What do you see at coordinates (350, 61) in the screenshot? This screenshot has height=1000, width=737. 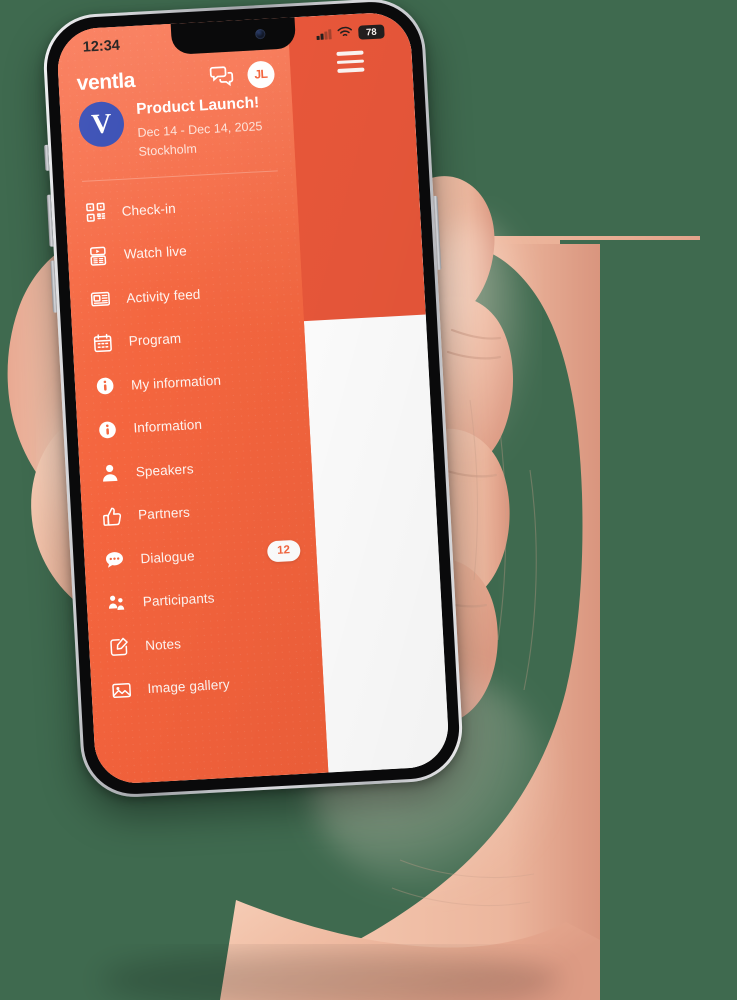 I see `hamburger-menu-icon` at bounding box center [350, 61].